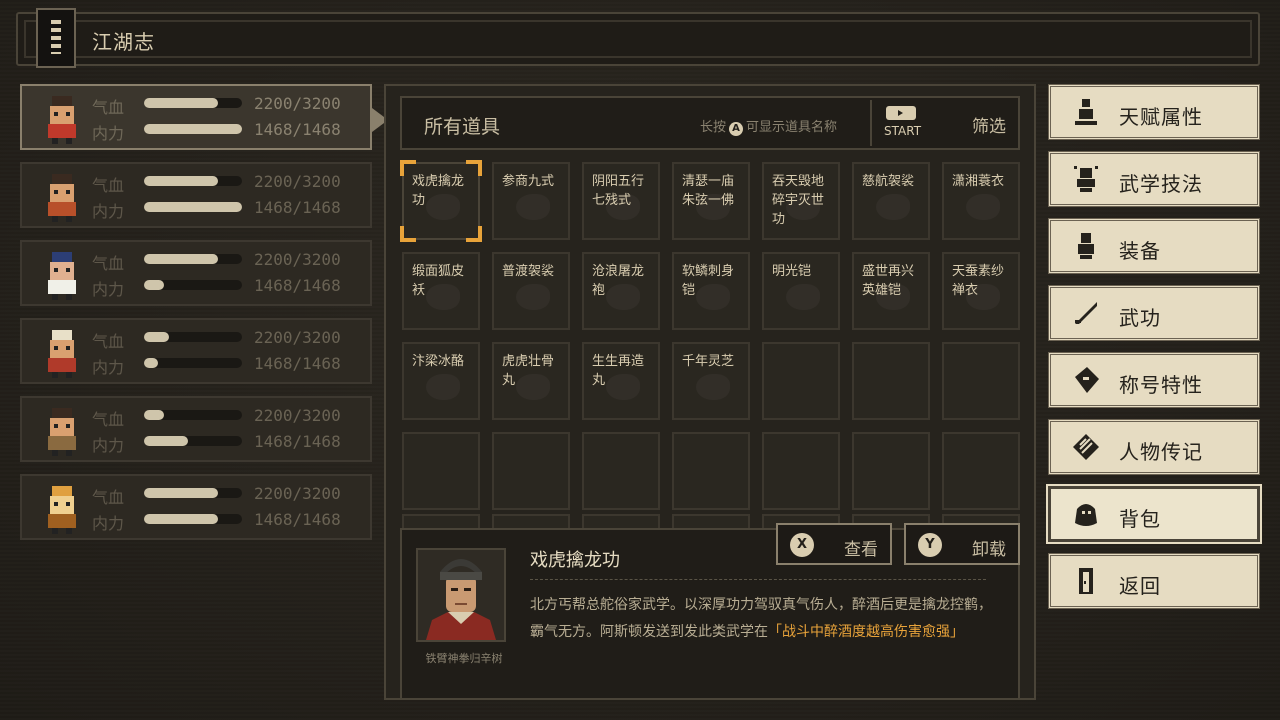  Describe the element at coordinates (1086, 581) in the screenshot. I see `door-icon` at that location.